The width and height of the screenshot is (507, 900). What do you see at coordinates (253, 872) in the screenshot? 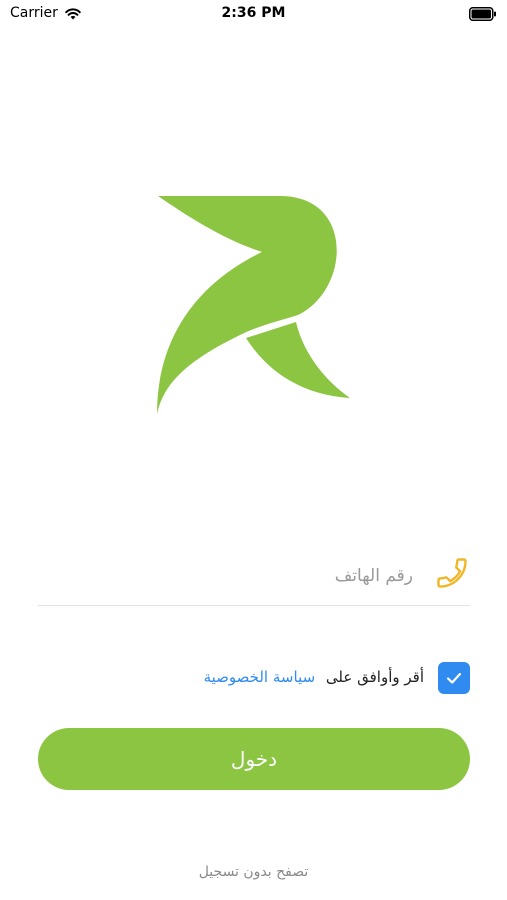
I see `browse-without-registration-link: تصفح بدون تسجيل` at bounding box center [253, 872].